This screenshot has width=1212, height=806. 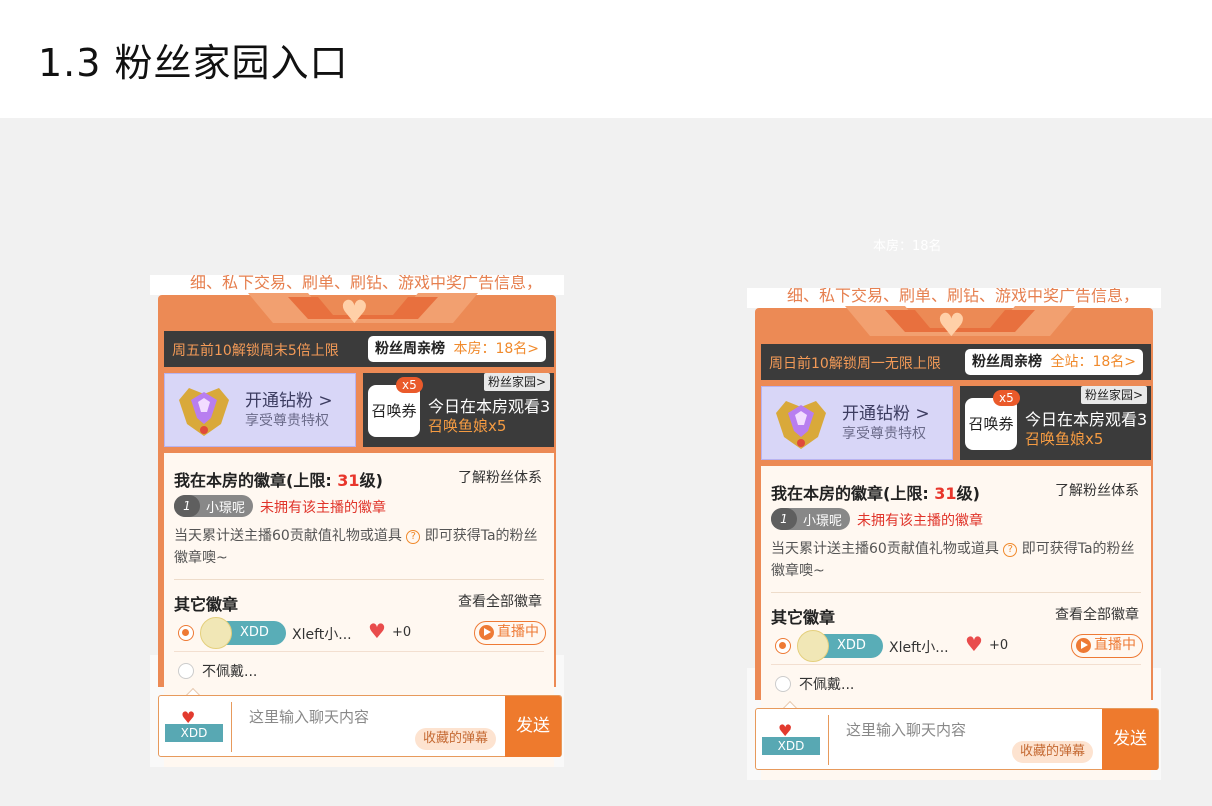 What do you see at coordinates (957, 560) in the screenshot?
I see `badge-description: 当天累计送主播60贡献值礼物或道具 ? 即可获得Ta的粉丝徽章噢~` at bounding box center [957, 560].